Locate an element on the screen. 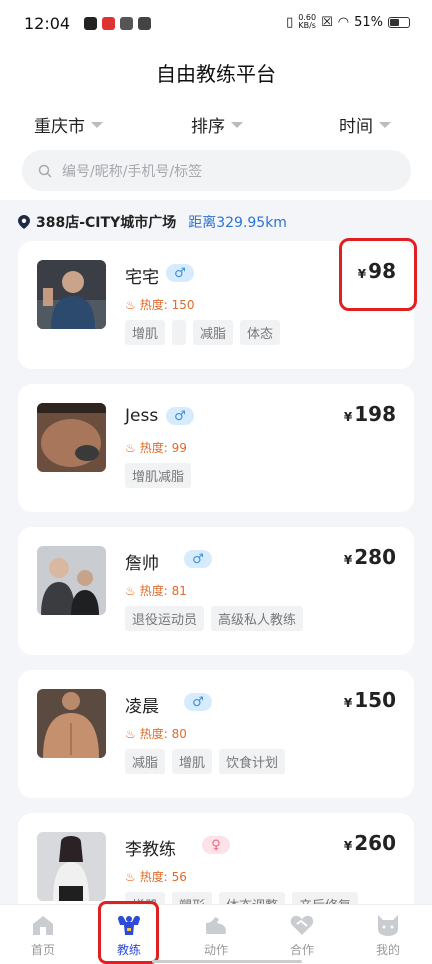 The height and width of the screenshot is (964, 432). store-location: 388店-CITY城市广场 距离329.95km is located at coordinates (152, 222).